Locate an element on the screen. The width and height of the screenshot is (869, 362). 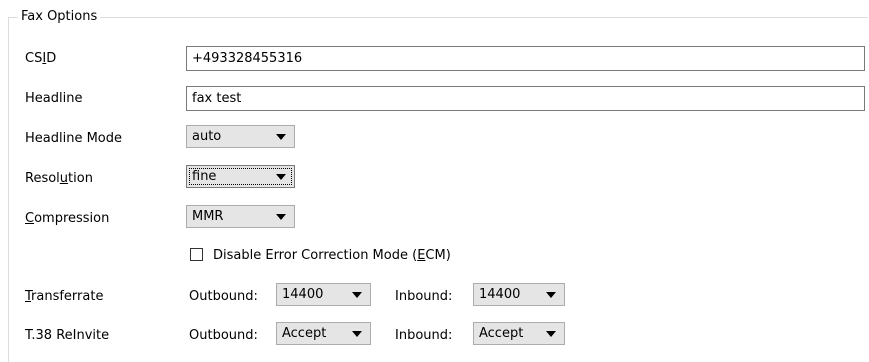
compression-label: Compression is located at coordinates (67, 218).